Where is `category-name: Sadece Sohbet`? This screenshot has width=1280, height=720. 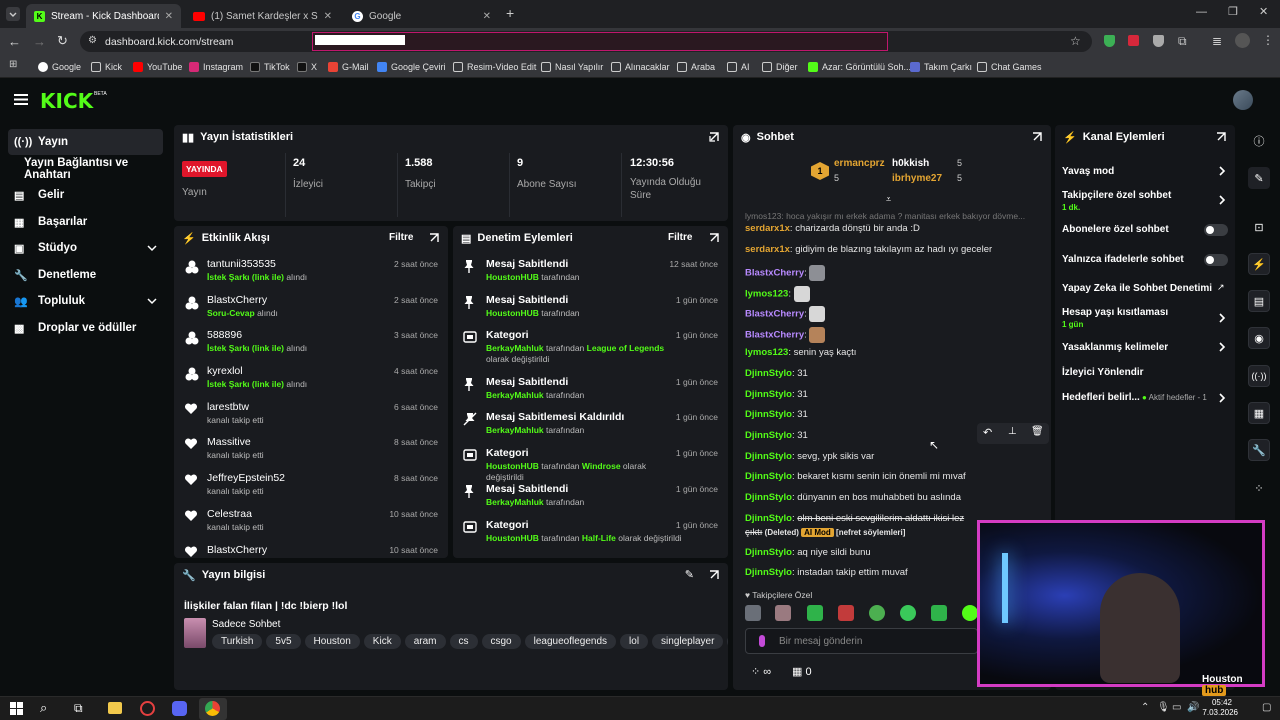 category-name: Sadece Sohbet is located at coordinates (246, 624).